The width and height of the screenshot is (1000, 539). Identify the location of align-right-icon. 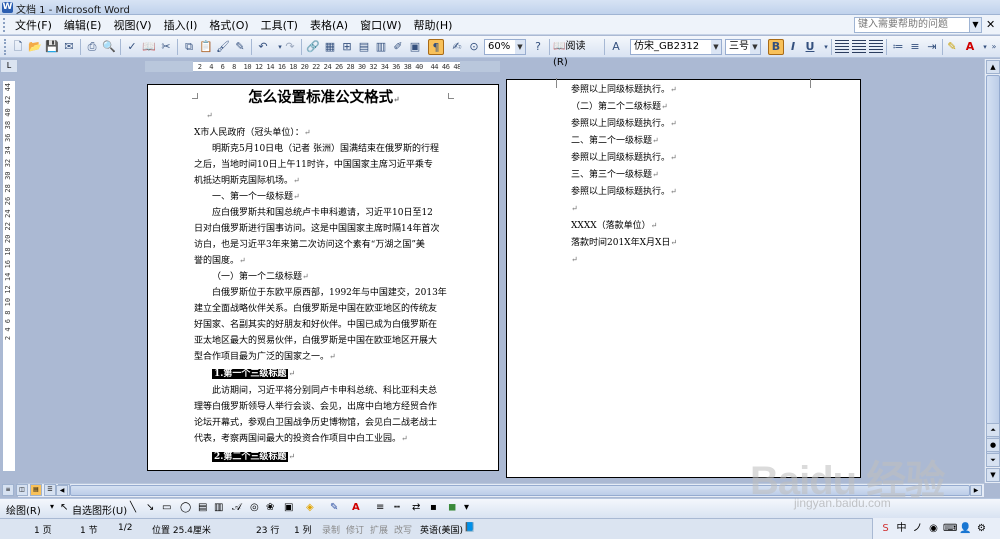
(876, 47).